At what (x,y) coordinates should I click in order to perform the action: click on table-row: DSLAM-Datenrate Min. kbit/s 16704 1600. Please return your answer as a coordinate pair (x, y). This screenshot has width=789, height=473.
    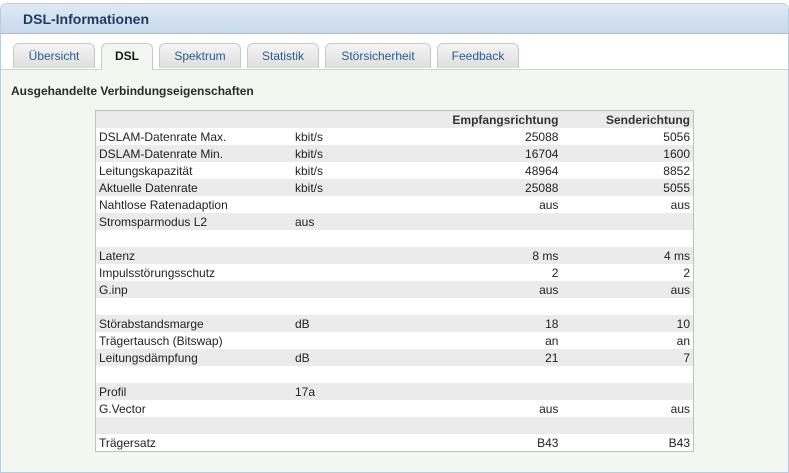
    Looking at the image, I should click on (394, 153).